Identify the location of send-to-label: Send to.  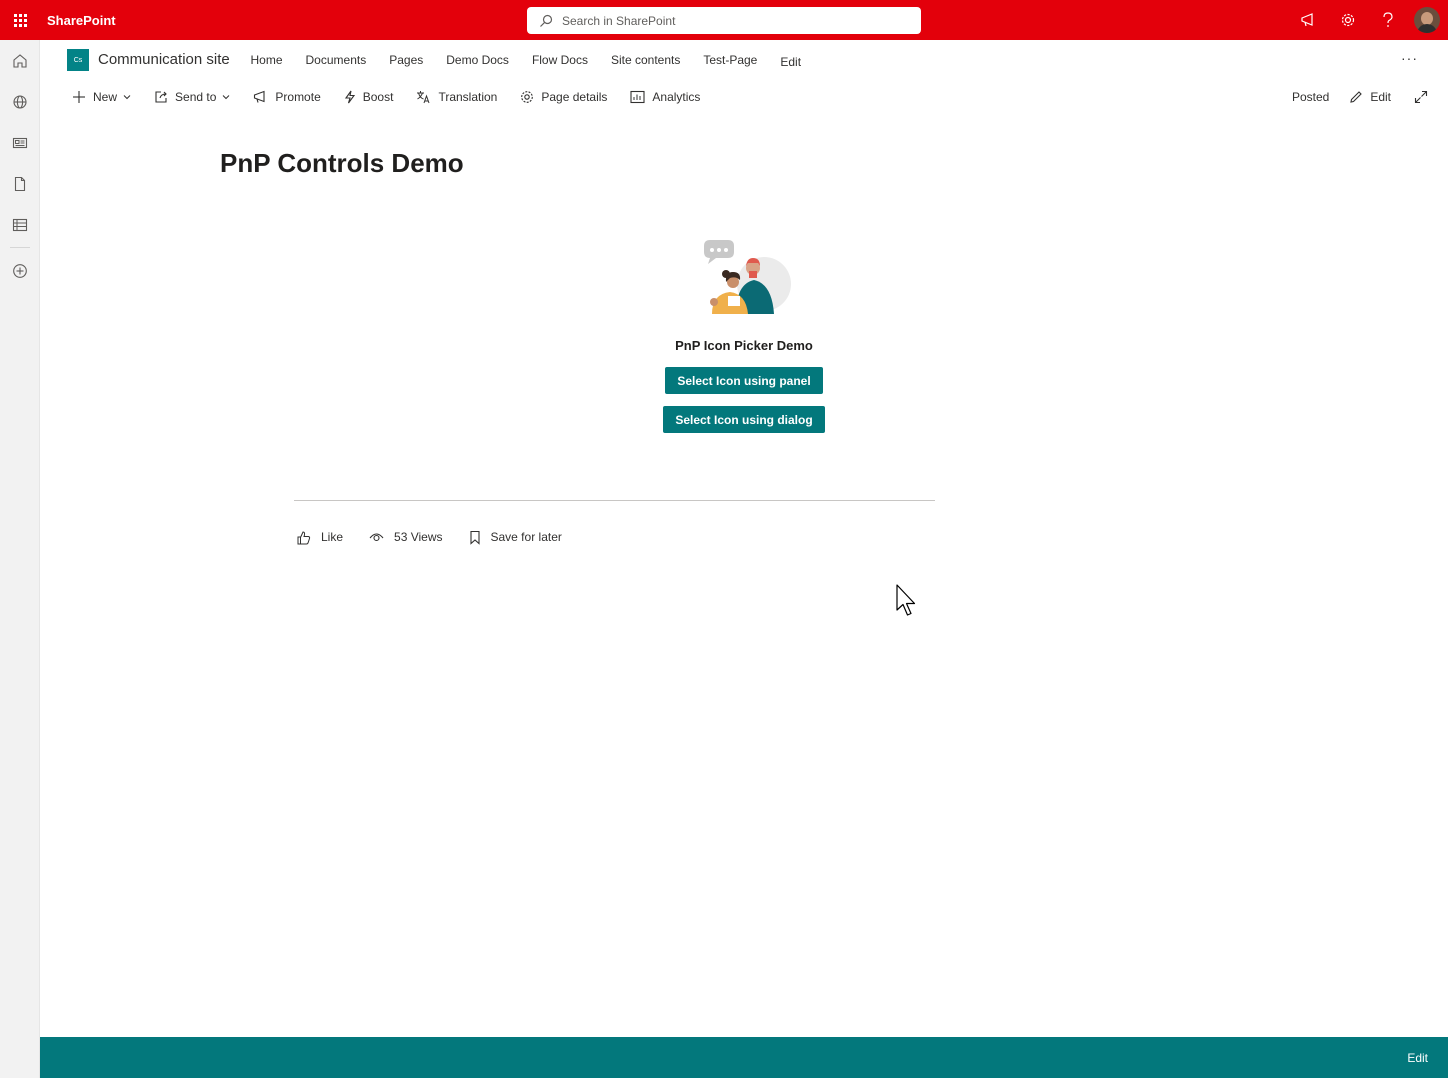
(196, 97).